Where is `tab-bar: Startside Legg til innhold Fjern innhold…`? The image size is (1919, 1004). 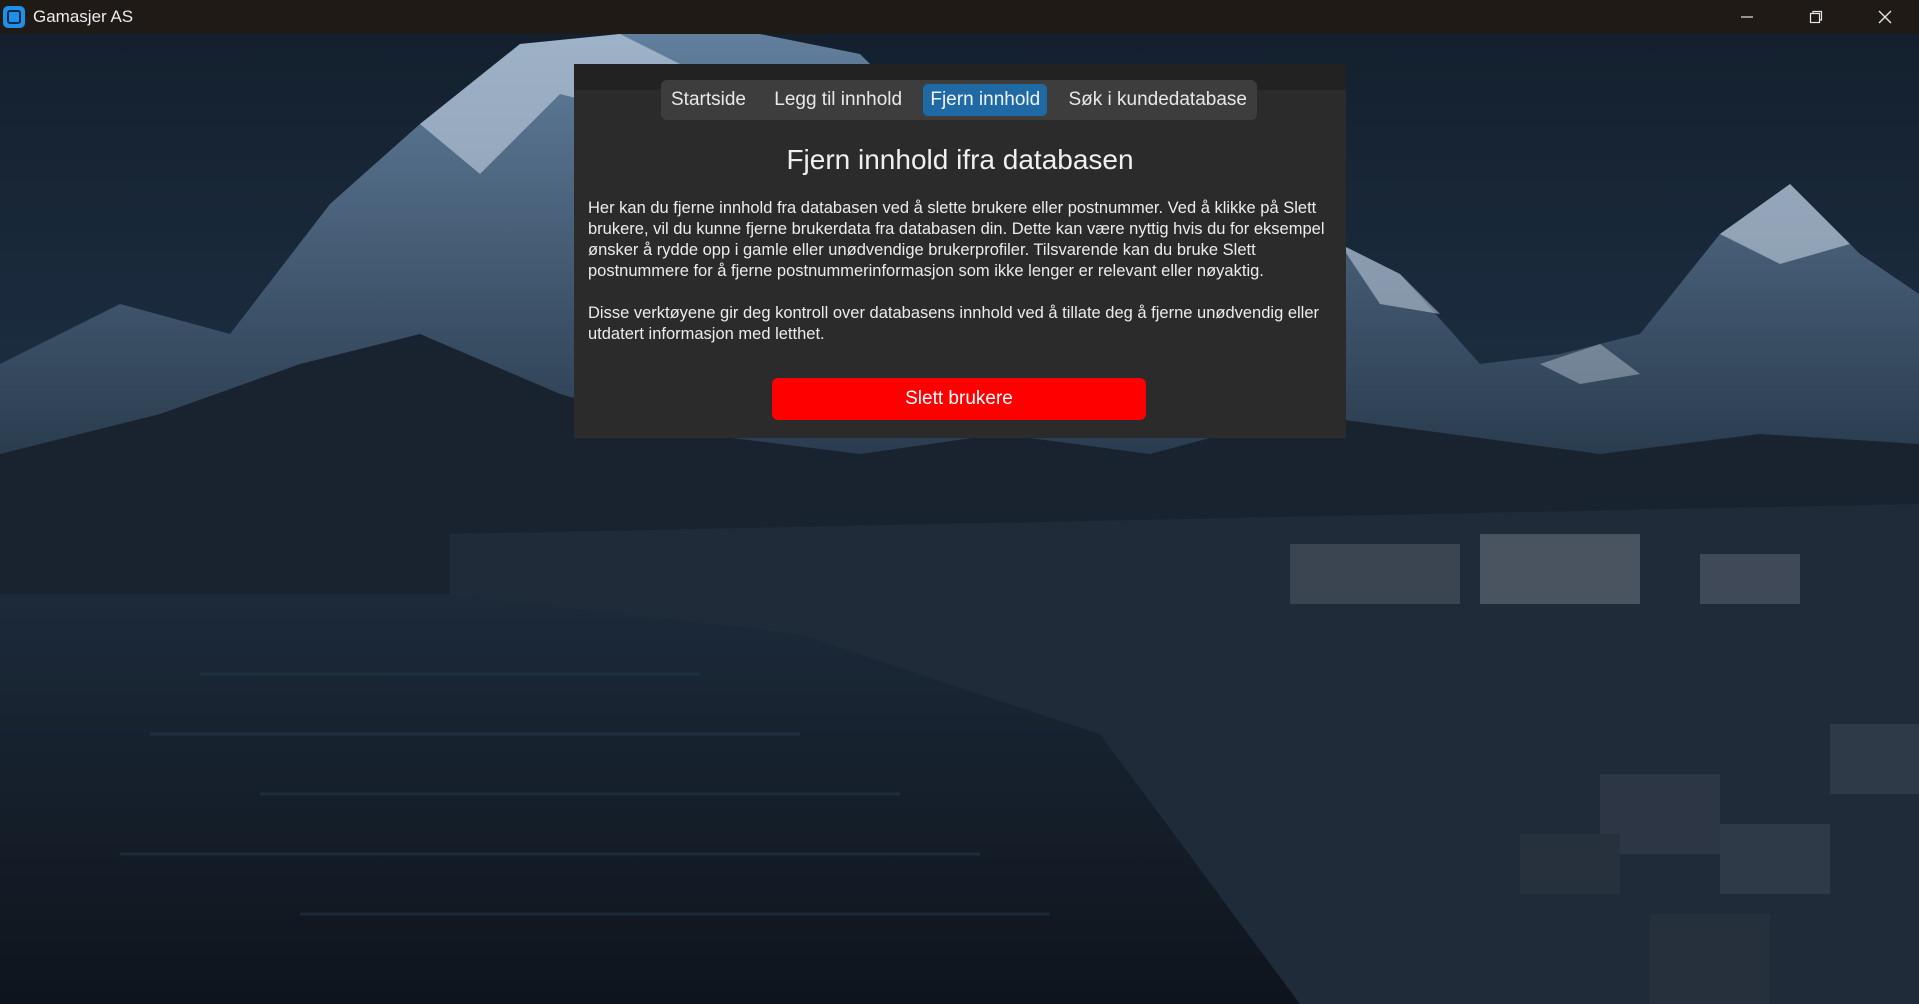
tab-bar: Startside Legg til innhold Fjern innhold… is located at coordinates (959, 100).